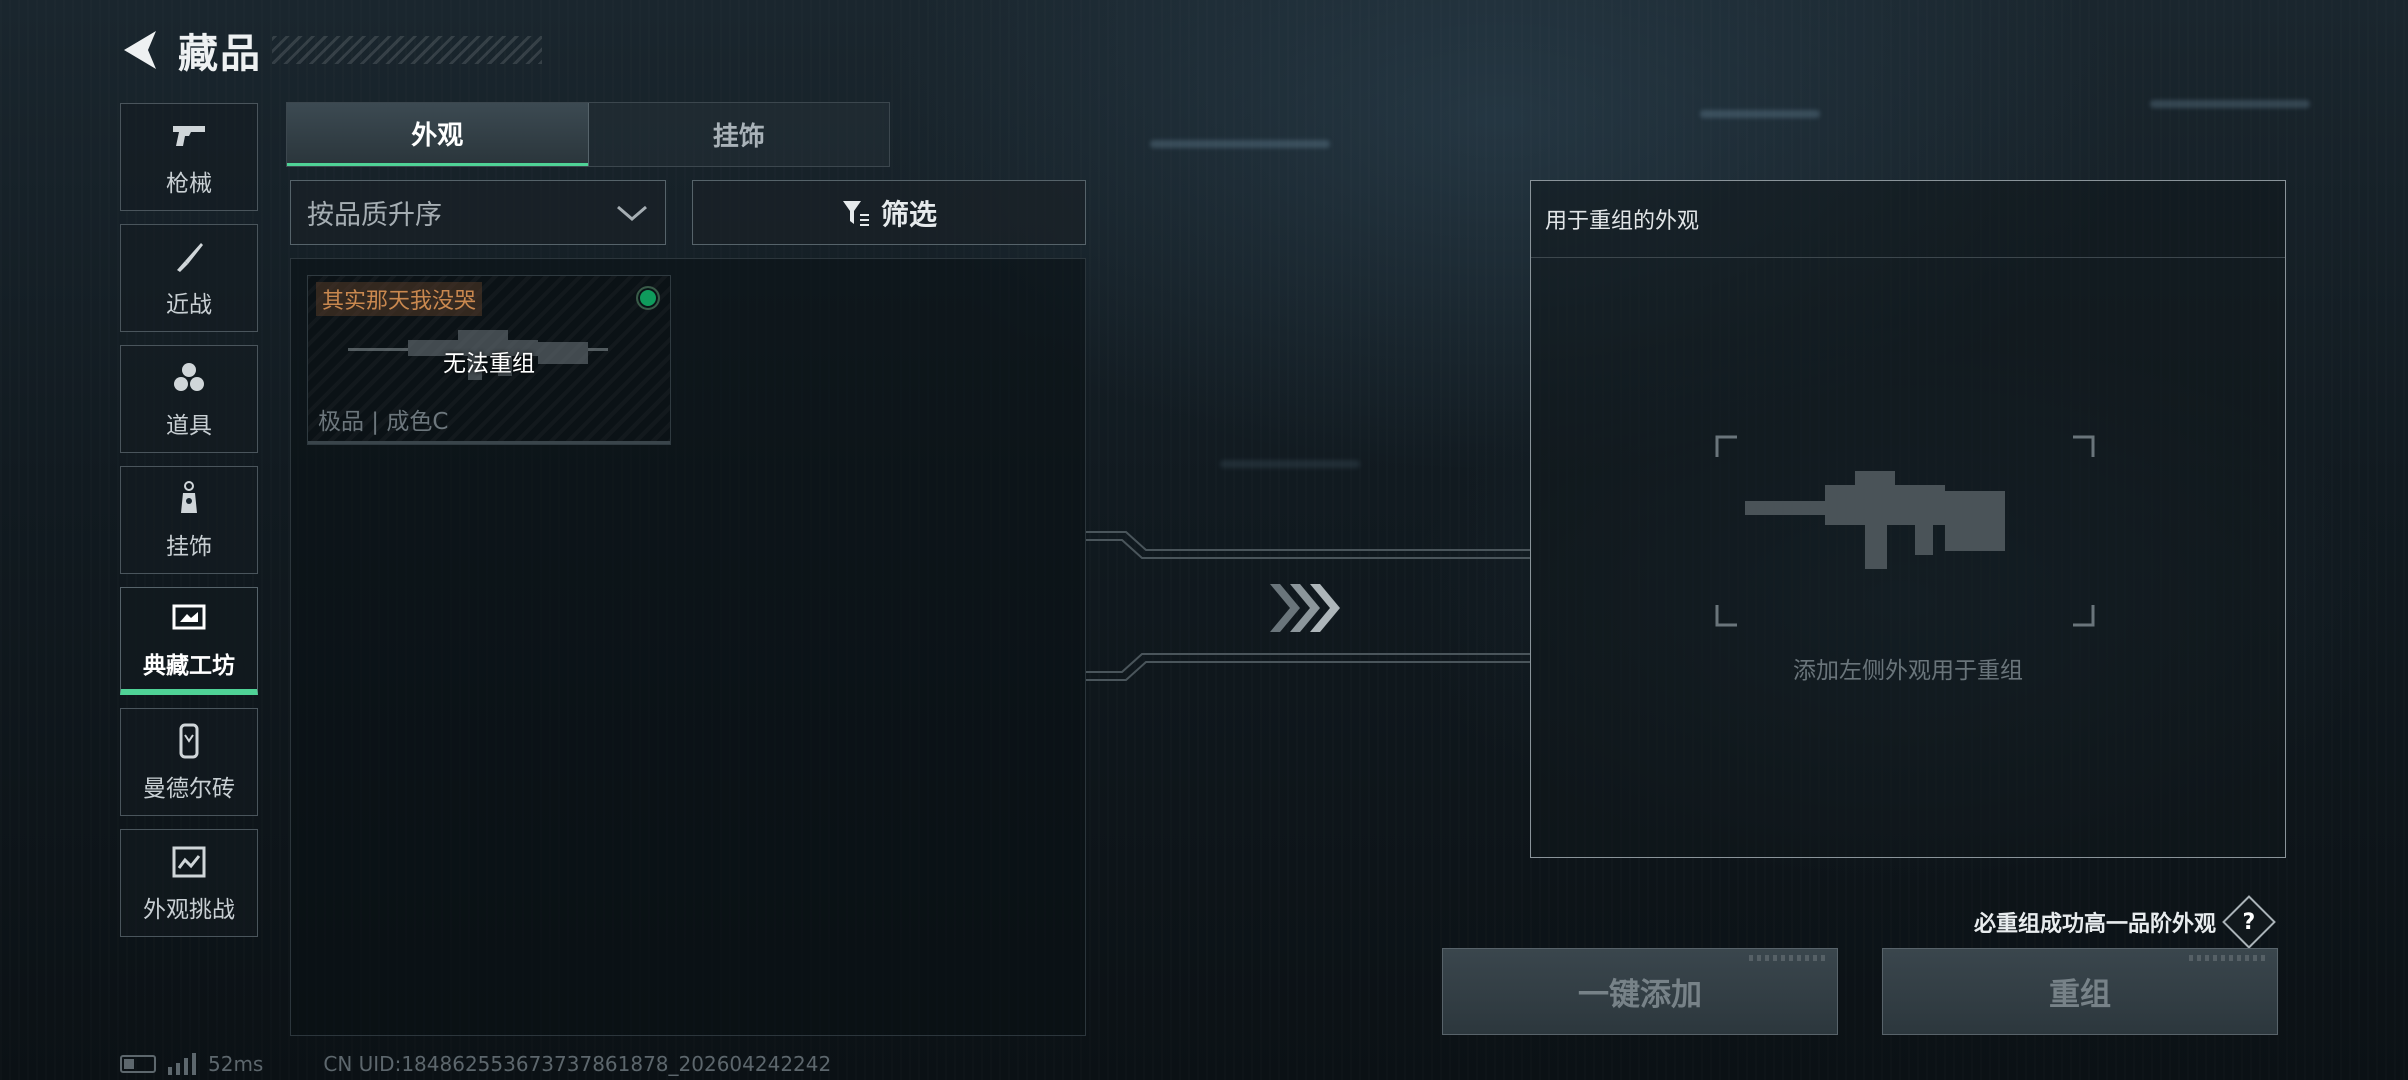  I want to click on cannot-reforge-label: 无法重组, so click(489, 364).